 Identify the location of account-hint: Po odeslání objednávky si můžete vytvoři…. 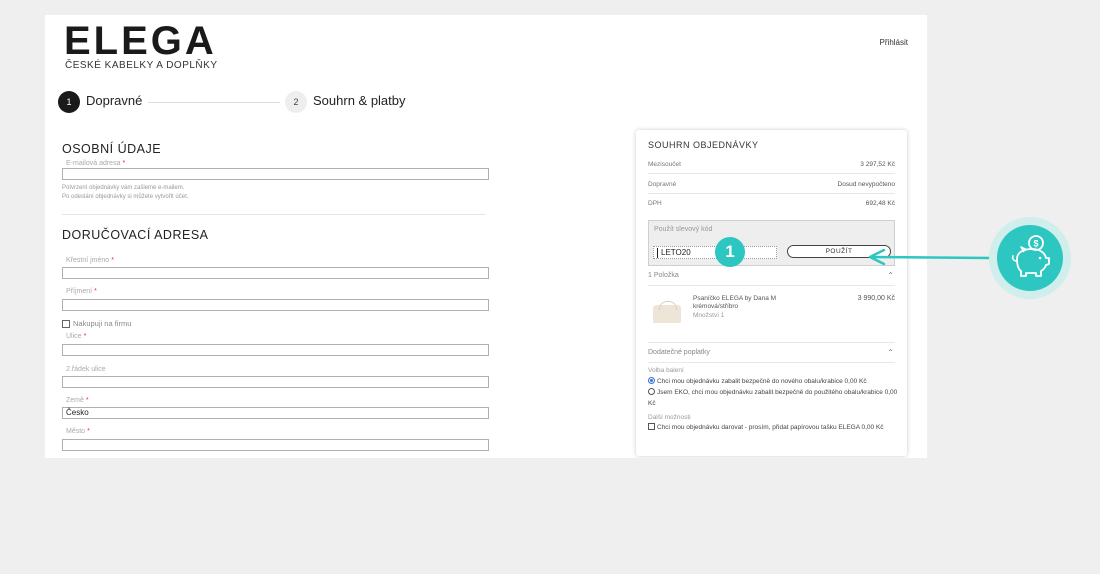
(125, 197).